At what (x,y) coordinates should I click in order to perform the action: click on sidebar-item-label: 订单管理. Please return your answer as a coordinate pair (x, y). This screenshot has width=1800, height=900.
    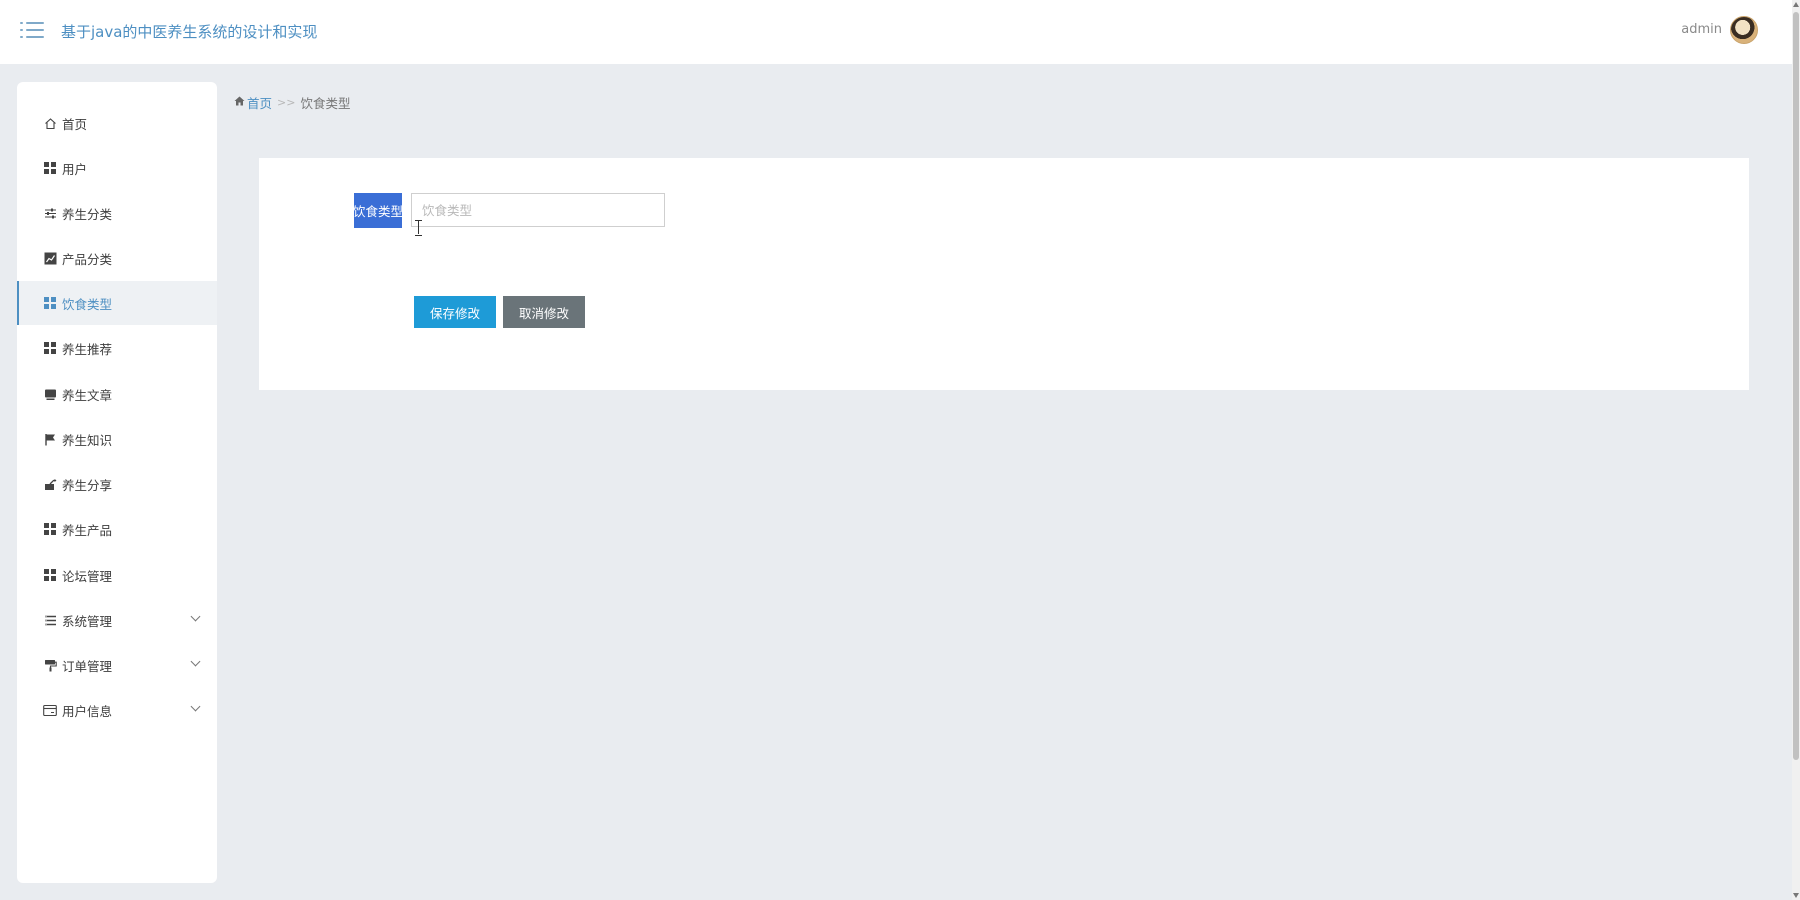
    Looking at the image, I should click on (87, 666).